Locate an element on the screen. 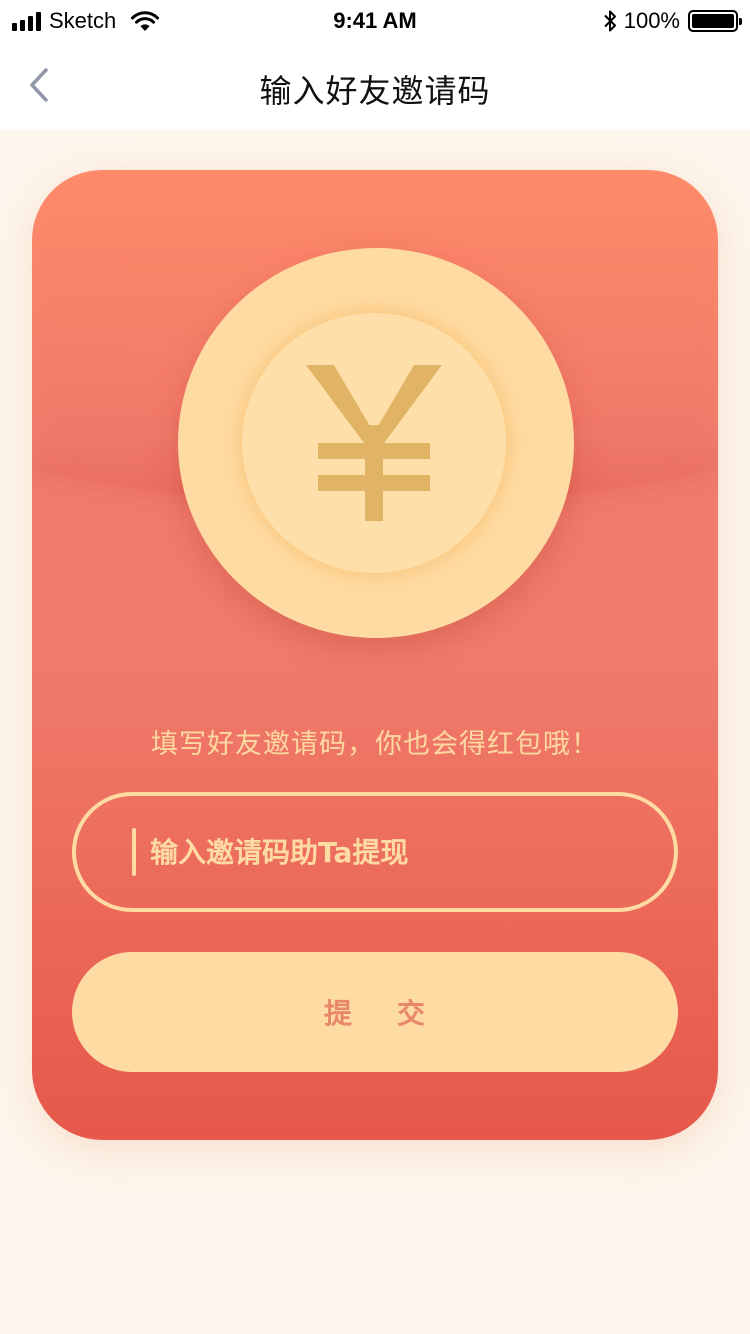 The width and height of the screenshot is (750, 1334). invite-code-field is located at coordinates (375, 852).